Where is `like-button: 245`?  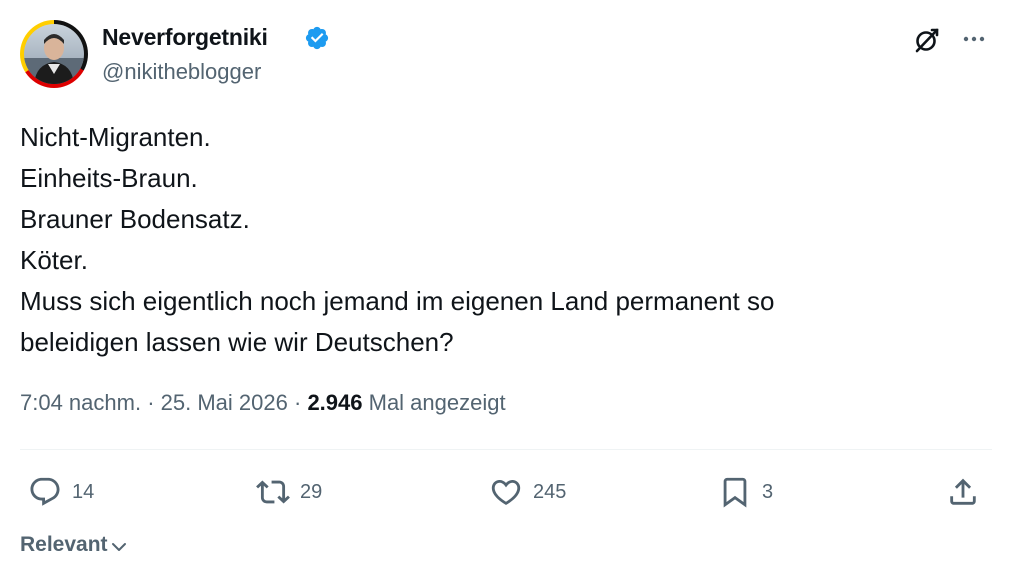
like-button: 245 is located at coordinates (527, 492).